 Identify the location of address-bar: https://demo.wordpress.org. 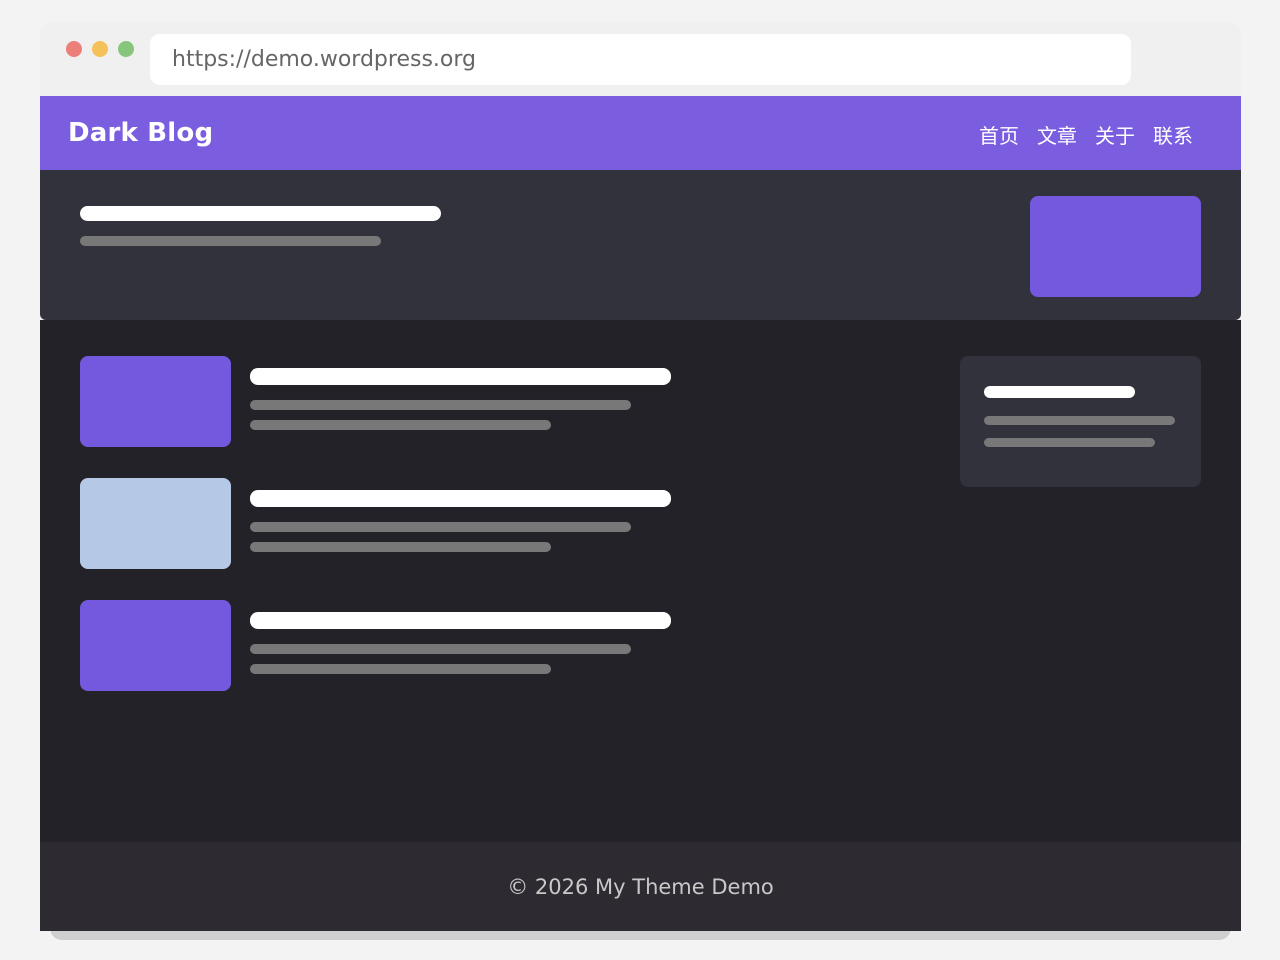
(640, 59).